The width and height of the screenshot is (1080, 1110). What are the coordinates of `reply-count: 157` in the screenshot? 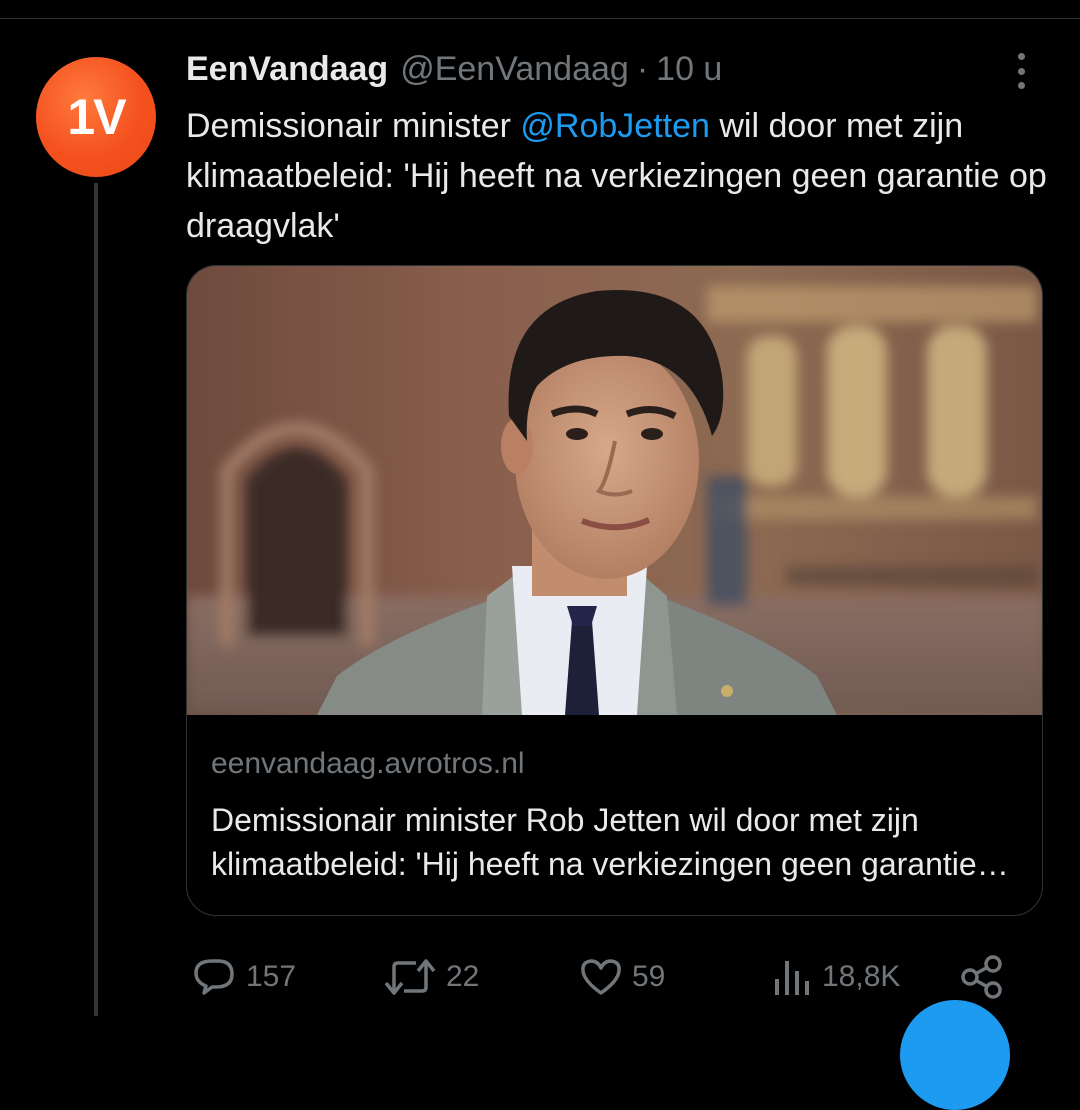 It's located at (271, 976).